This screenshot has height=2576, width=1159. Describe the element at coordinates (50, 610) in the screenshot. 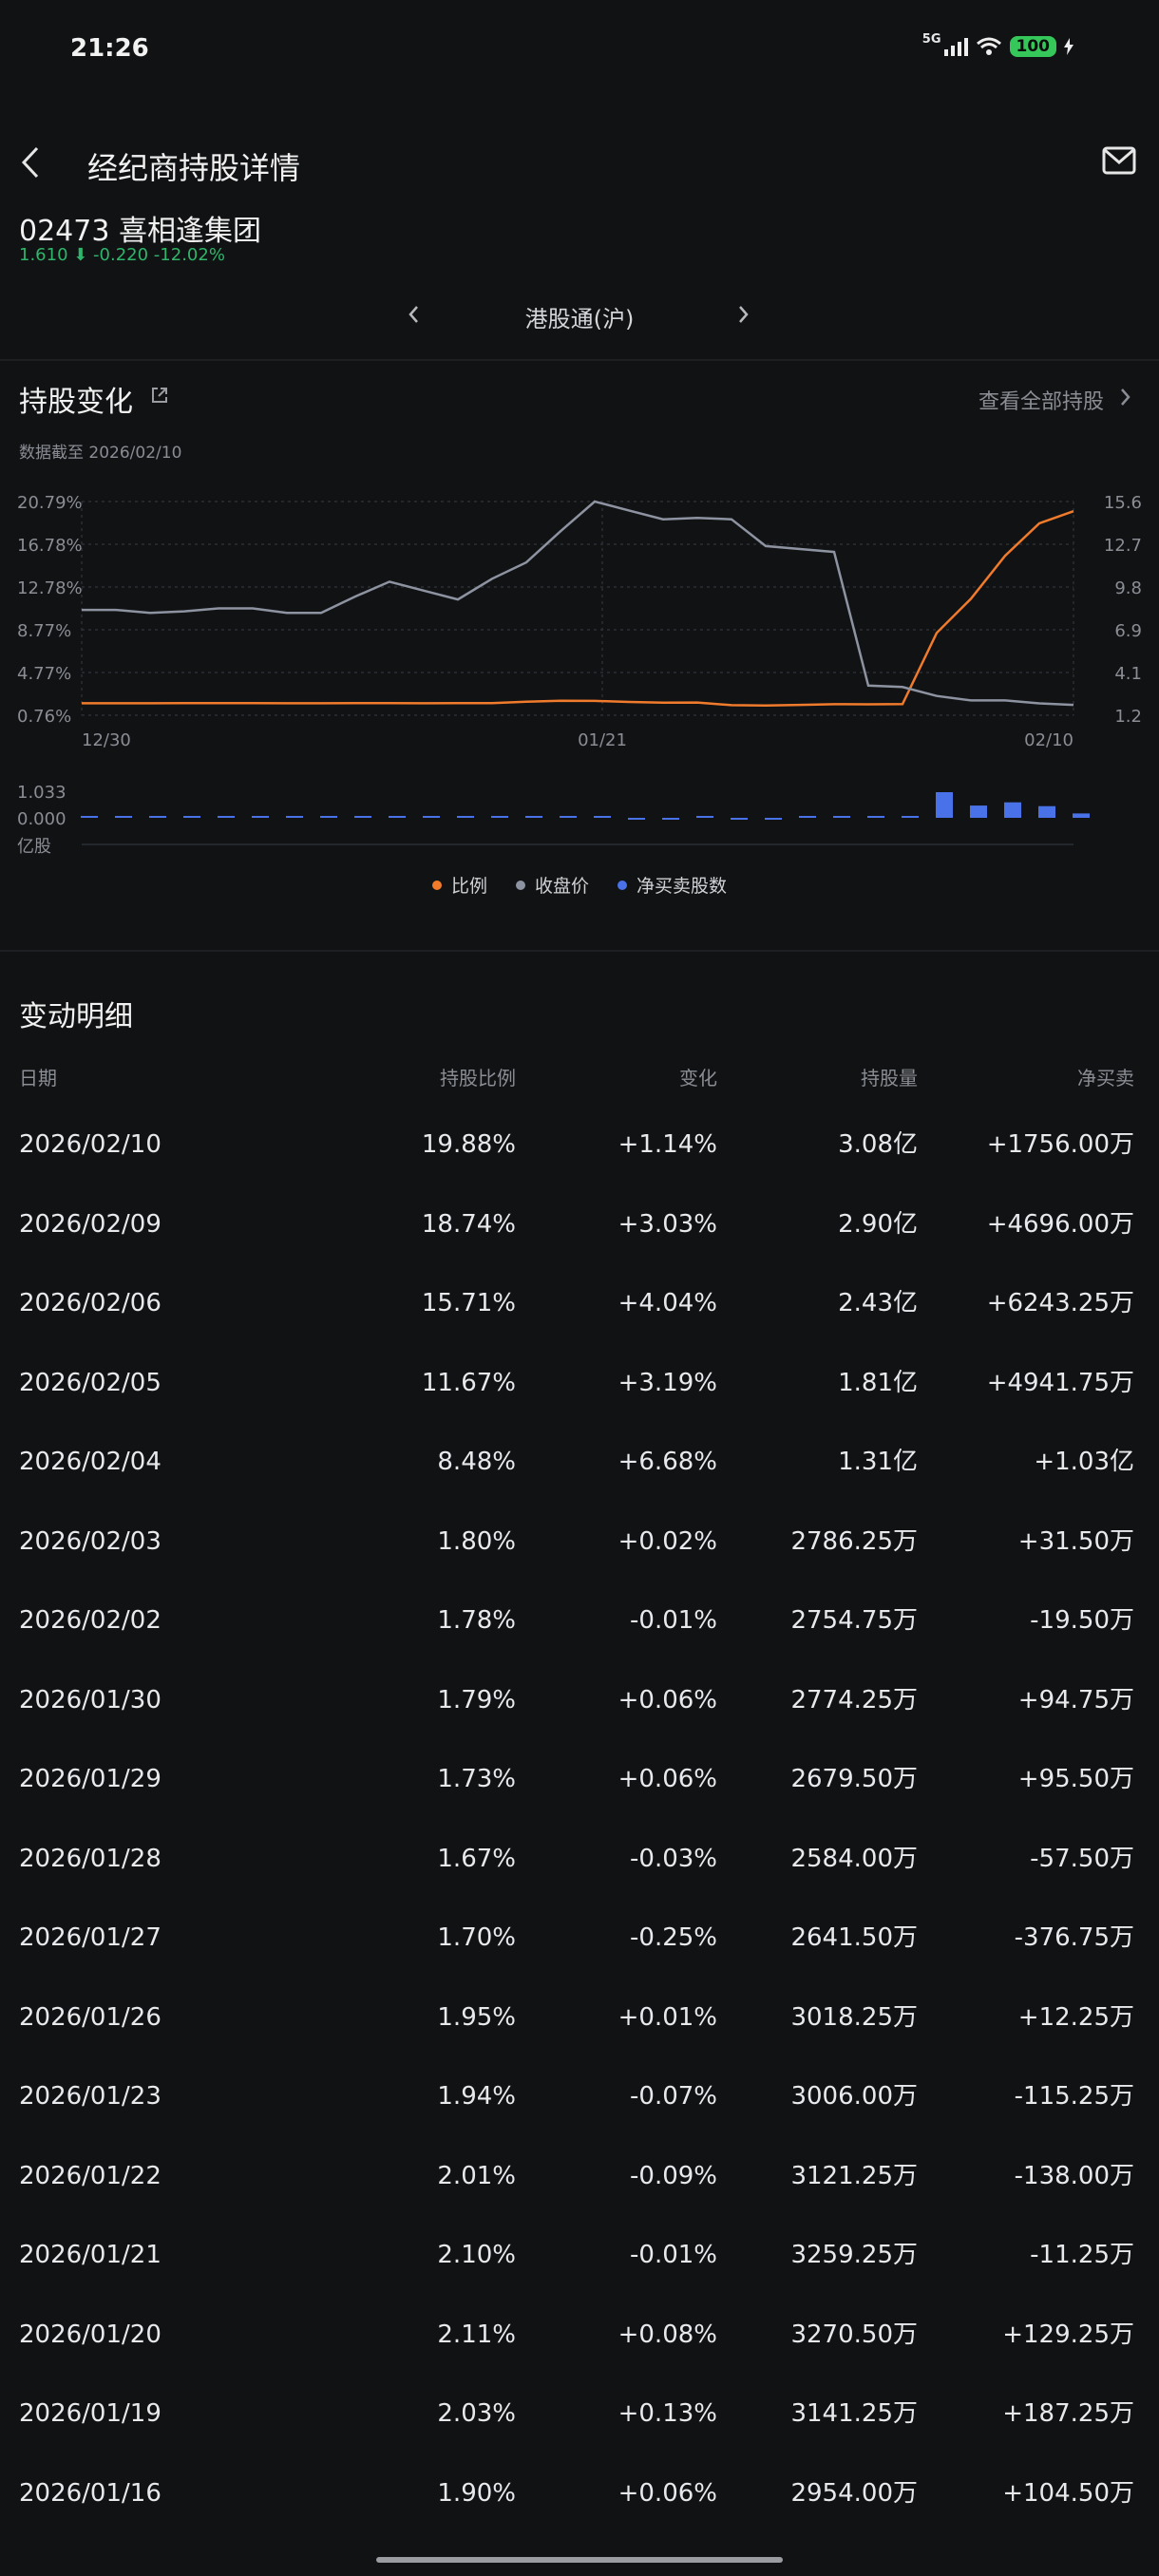

I see `y-left-axis: 20.79% 16.78% 12.78% 8.77% 4.77% 0.76%` at that location.